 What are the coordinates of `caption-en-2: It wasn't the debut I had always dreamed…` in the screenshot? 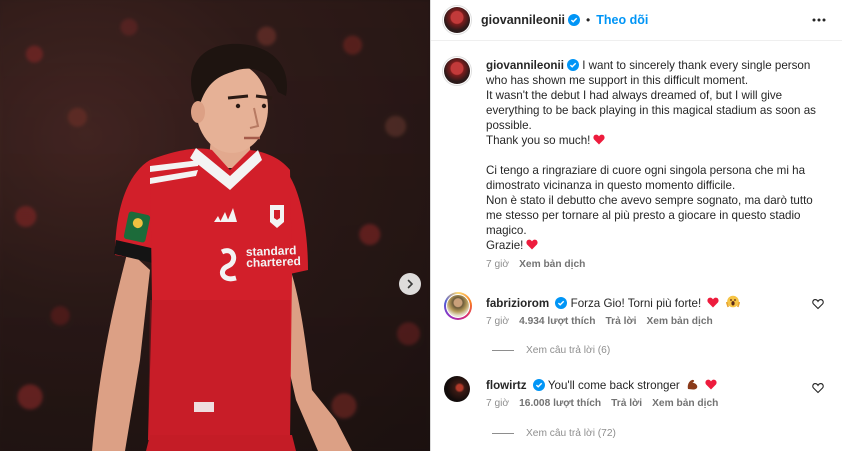 It's located at (651, 110).